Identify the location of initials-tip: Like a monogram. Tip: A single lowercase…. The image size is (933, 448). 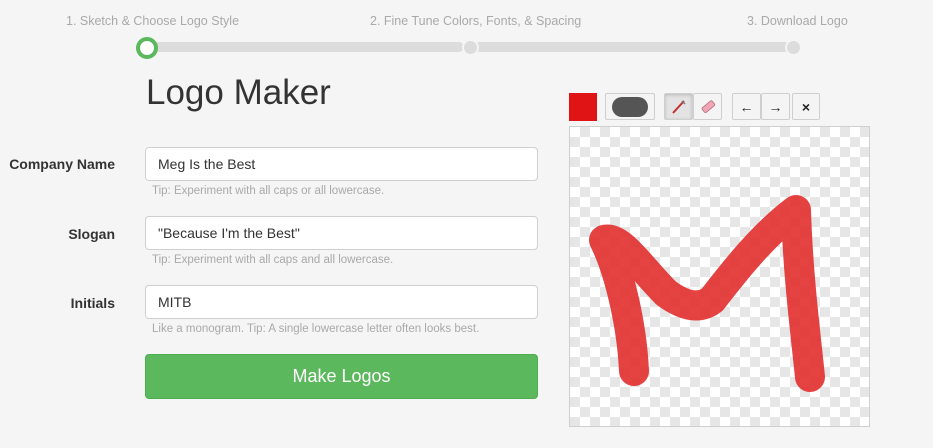
(316, 329).